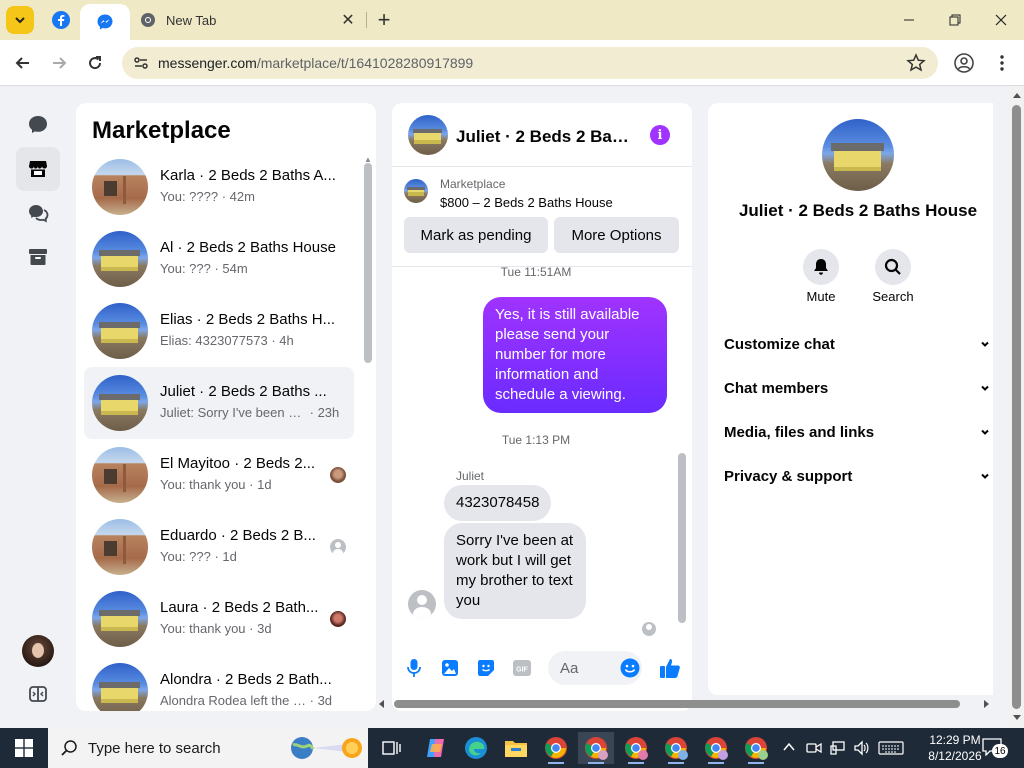  Describe the element at coordinates (955, 748) in the screenshot. I see `taskbar-clock: 12:29 PM 8/12/2026` at that location.